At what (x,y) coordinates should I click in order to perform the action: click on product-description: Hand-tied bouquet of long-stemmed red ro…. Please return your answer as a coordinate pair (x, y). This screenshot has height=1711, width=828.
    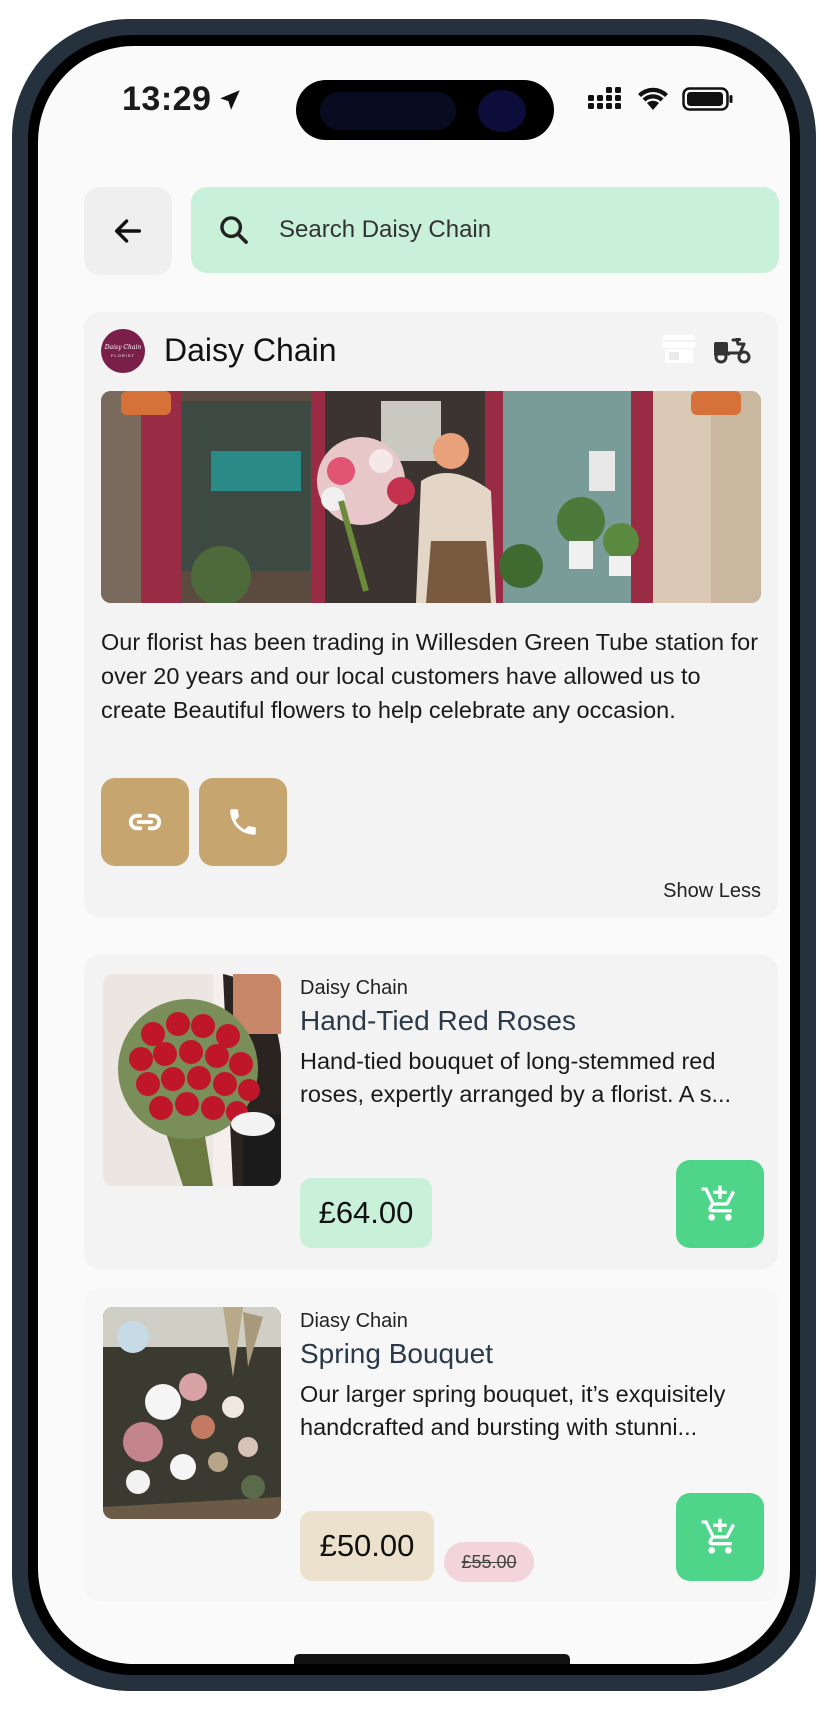
    Looking at the image, I should click on (516, 1077).